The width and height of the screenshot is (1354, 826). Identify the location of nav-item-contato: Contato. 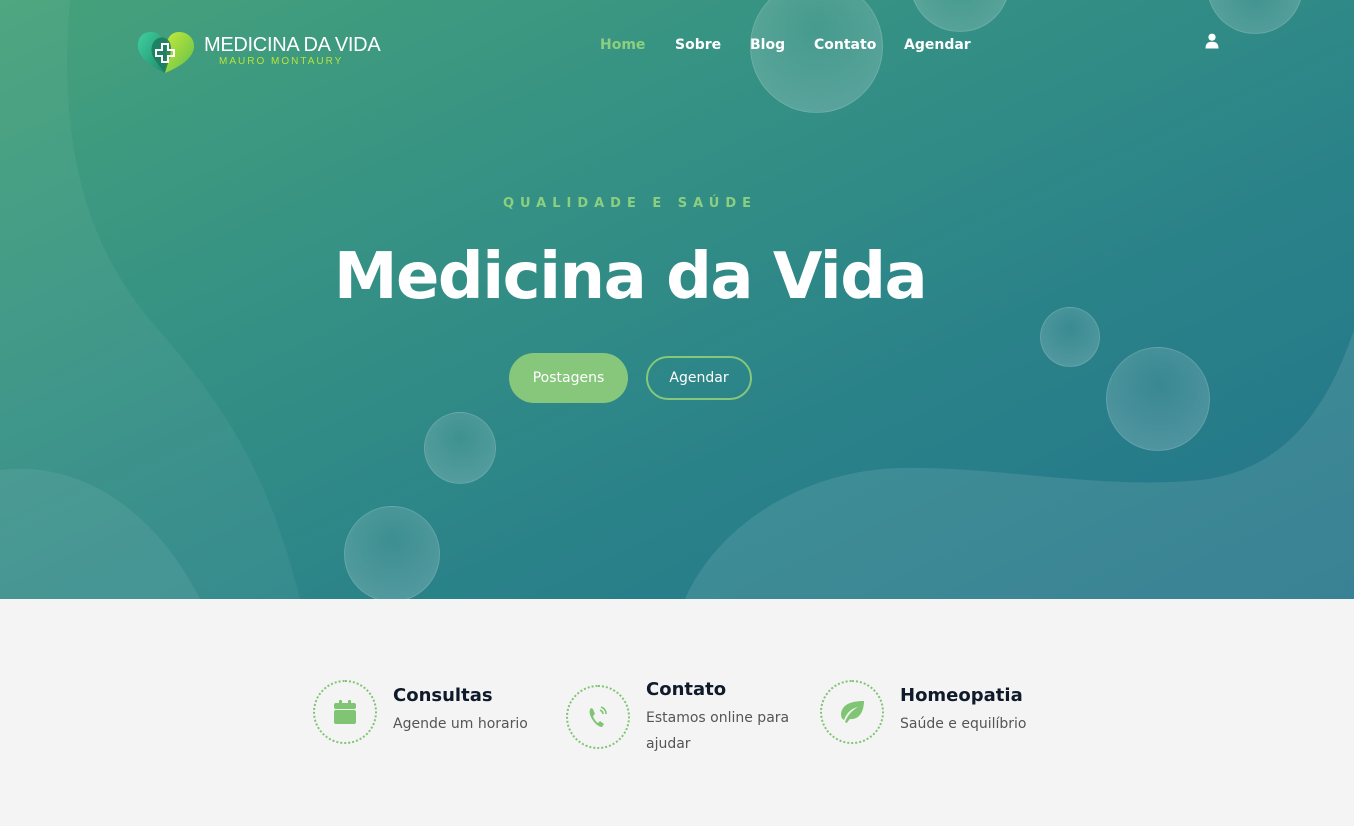
(845, 45).